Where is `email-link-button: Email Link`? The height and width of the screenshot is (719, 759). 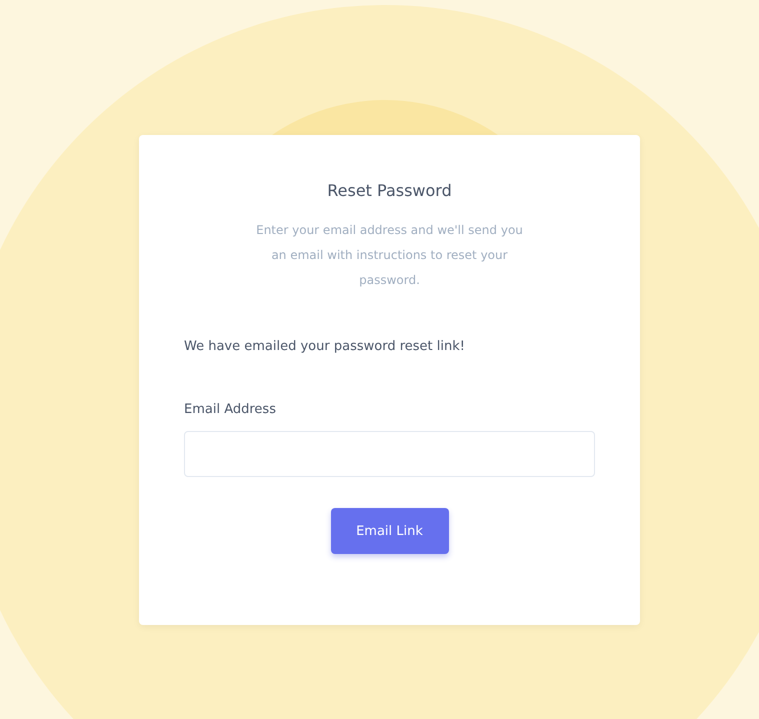
email-link-button: Email Link is located at coordinates (389, 531).